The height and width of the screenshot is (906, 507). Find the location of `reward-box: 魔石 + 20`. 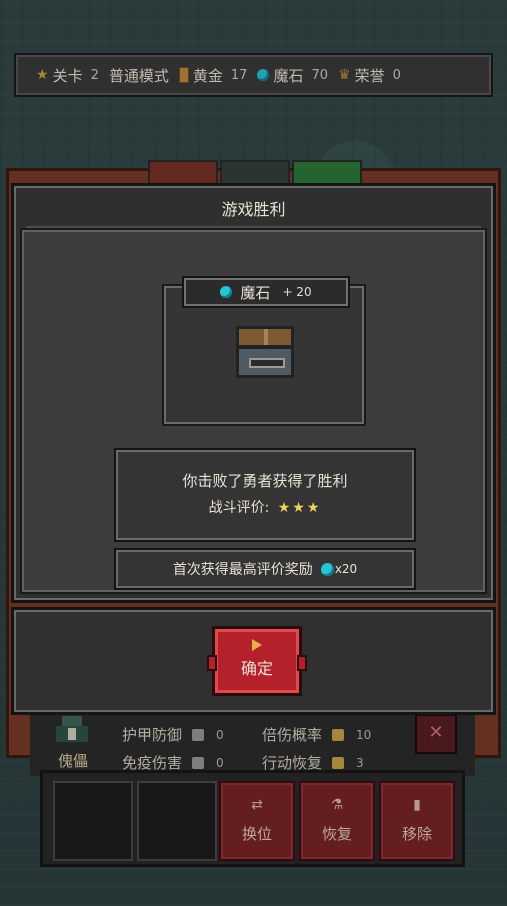

reward-box: 魔石 + 20 is located at coordinates (264, 351).